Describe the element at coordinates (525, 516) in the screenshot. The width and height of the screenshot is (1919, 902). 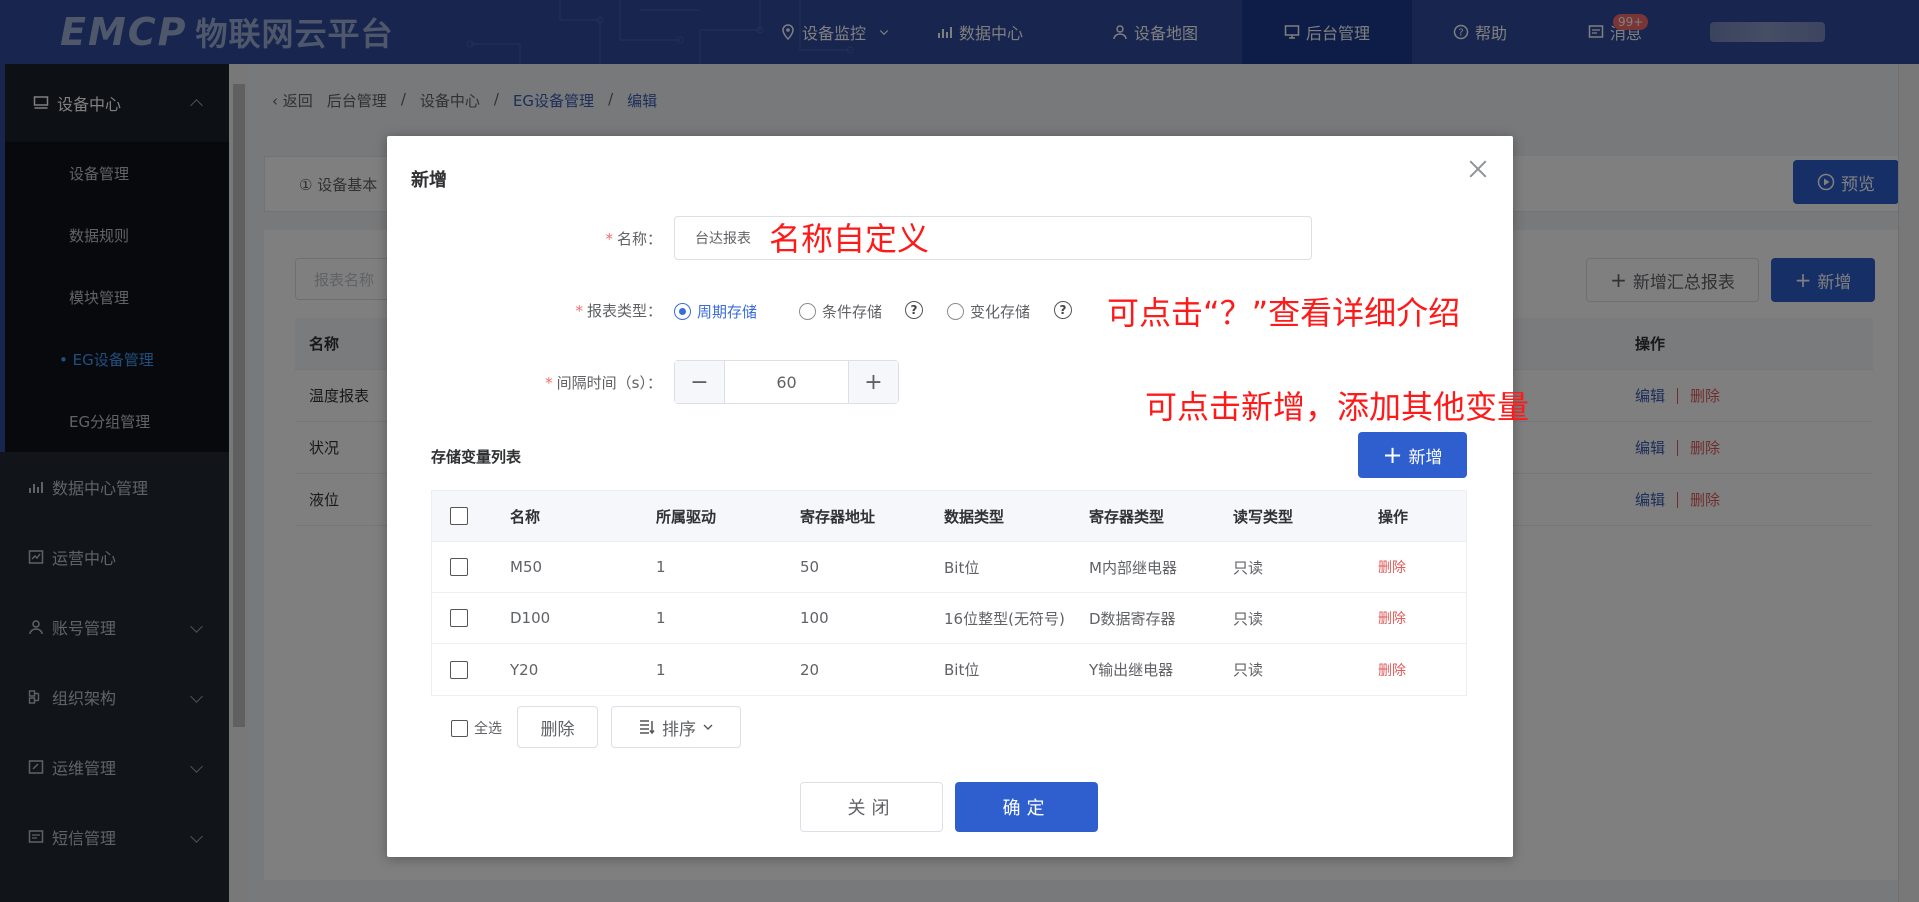
I see `column-header: 名称` at that location.